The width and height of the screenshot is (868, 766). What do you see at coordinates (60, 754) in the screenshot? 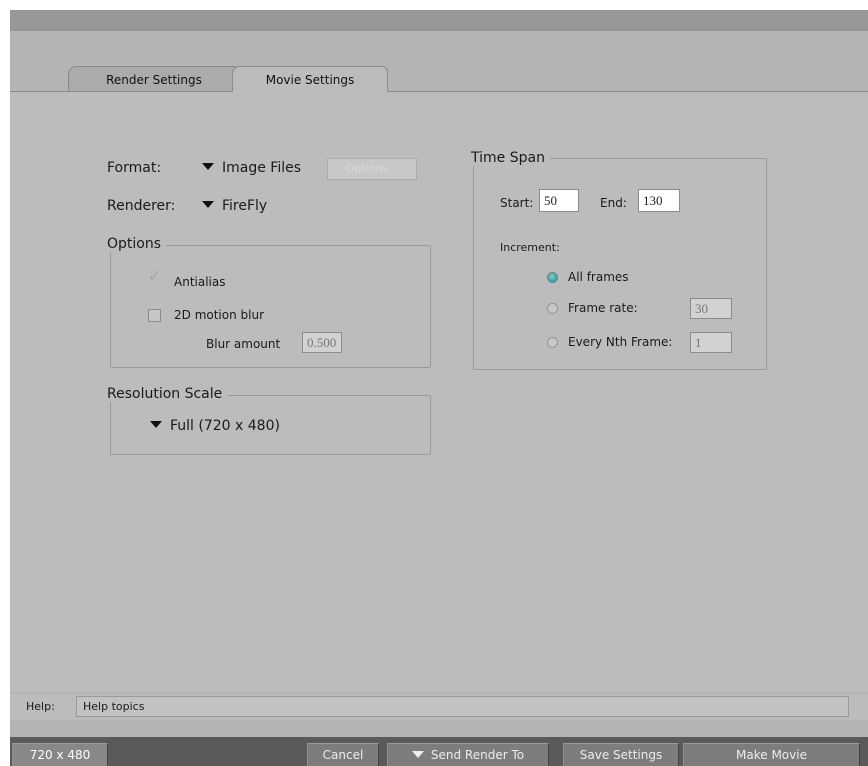
I see `resolution-button: 720 x 480` at bounding box center [60, 754].